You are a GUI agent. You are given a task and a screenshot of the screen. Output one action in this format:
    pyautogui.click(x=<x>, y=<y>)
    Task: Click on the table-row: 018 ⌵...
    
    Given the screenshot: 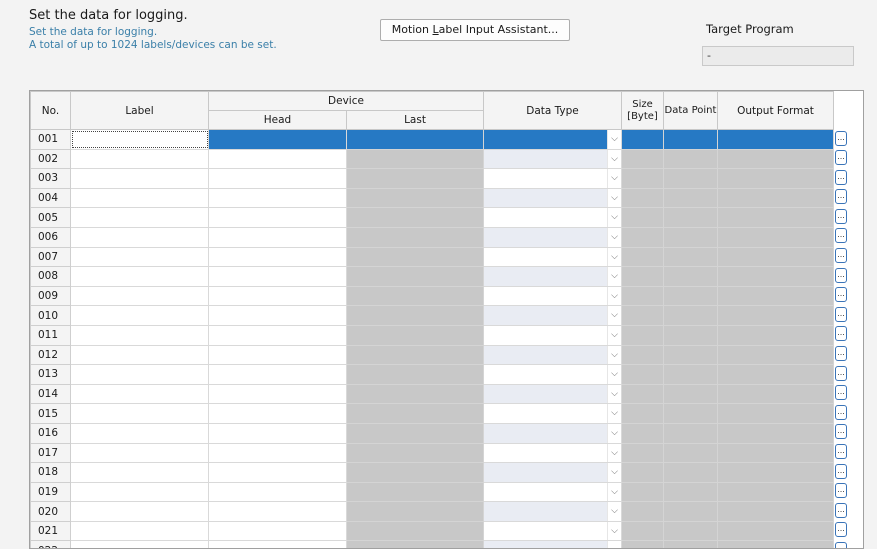 What is the action you would take?
    pyautogui.click(x=439, y=472)
    